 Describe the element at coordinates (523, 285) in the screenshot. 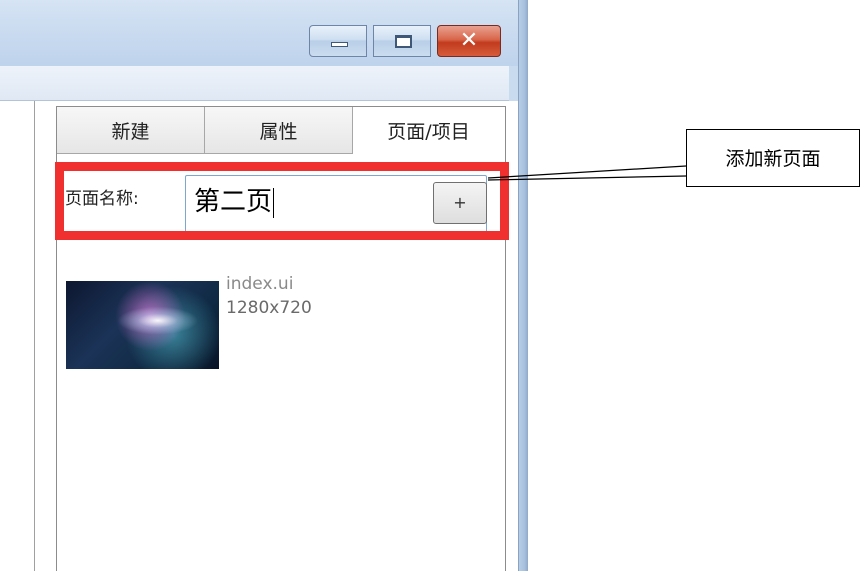

I see `window-frame-edge` at that location.